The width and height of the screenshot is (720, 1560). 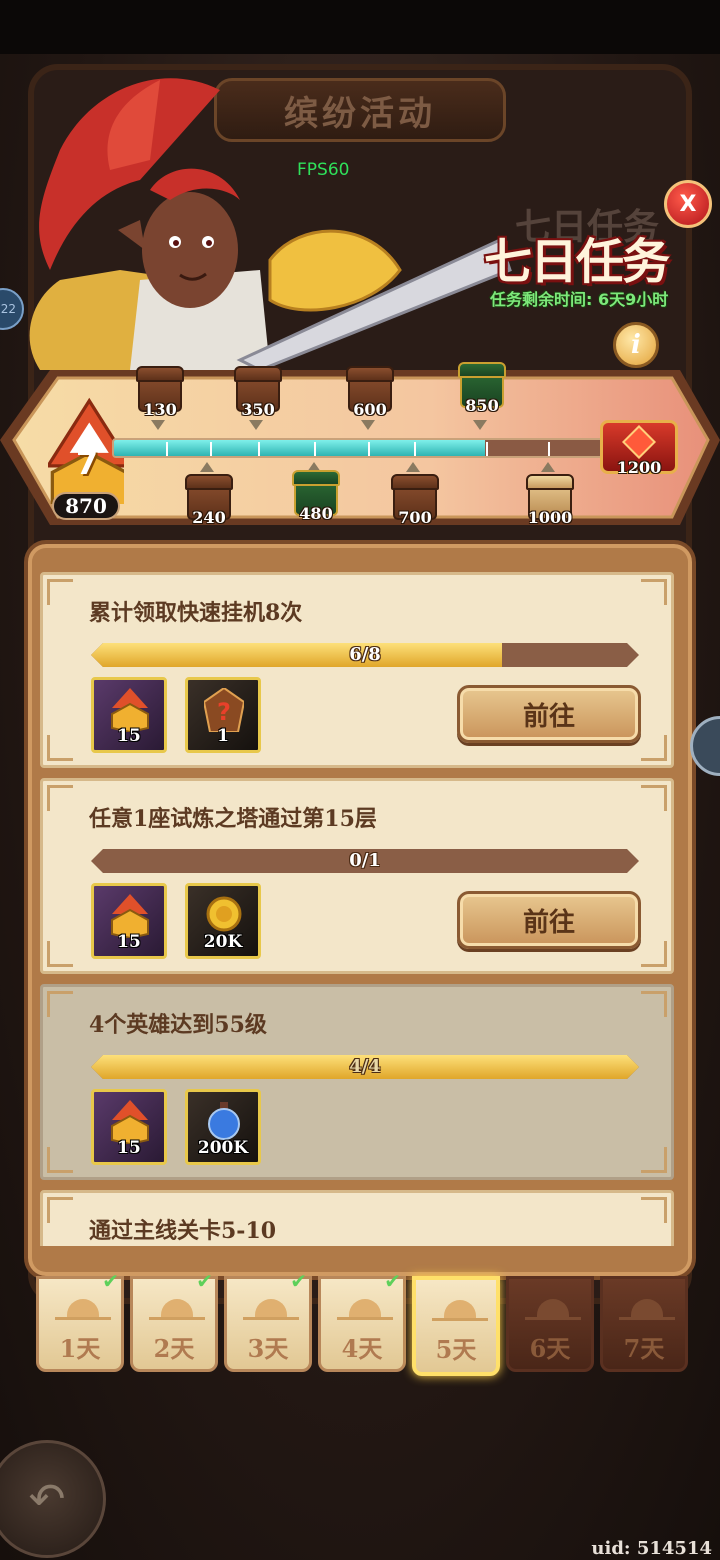 What do you see at coordinates (688, 204) in the screenshot?
I see `close-button: X` at bounding box center [688, 204].